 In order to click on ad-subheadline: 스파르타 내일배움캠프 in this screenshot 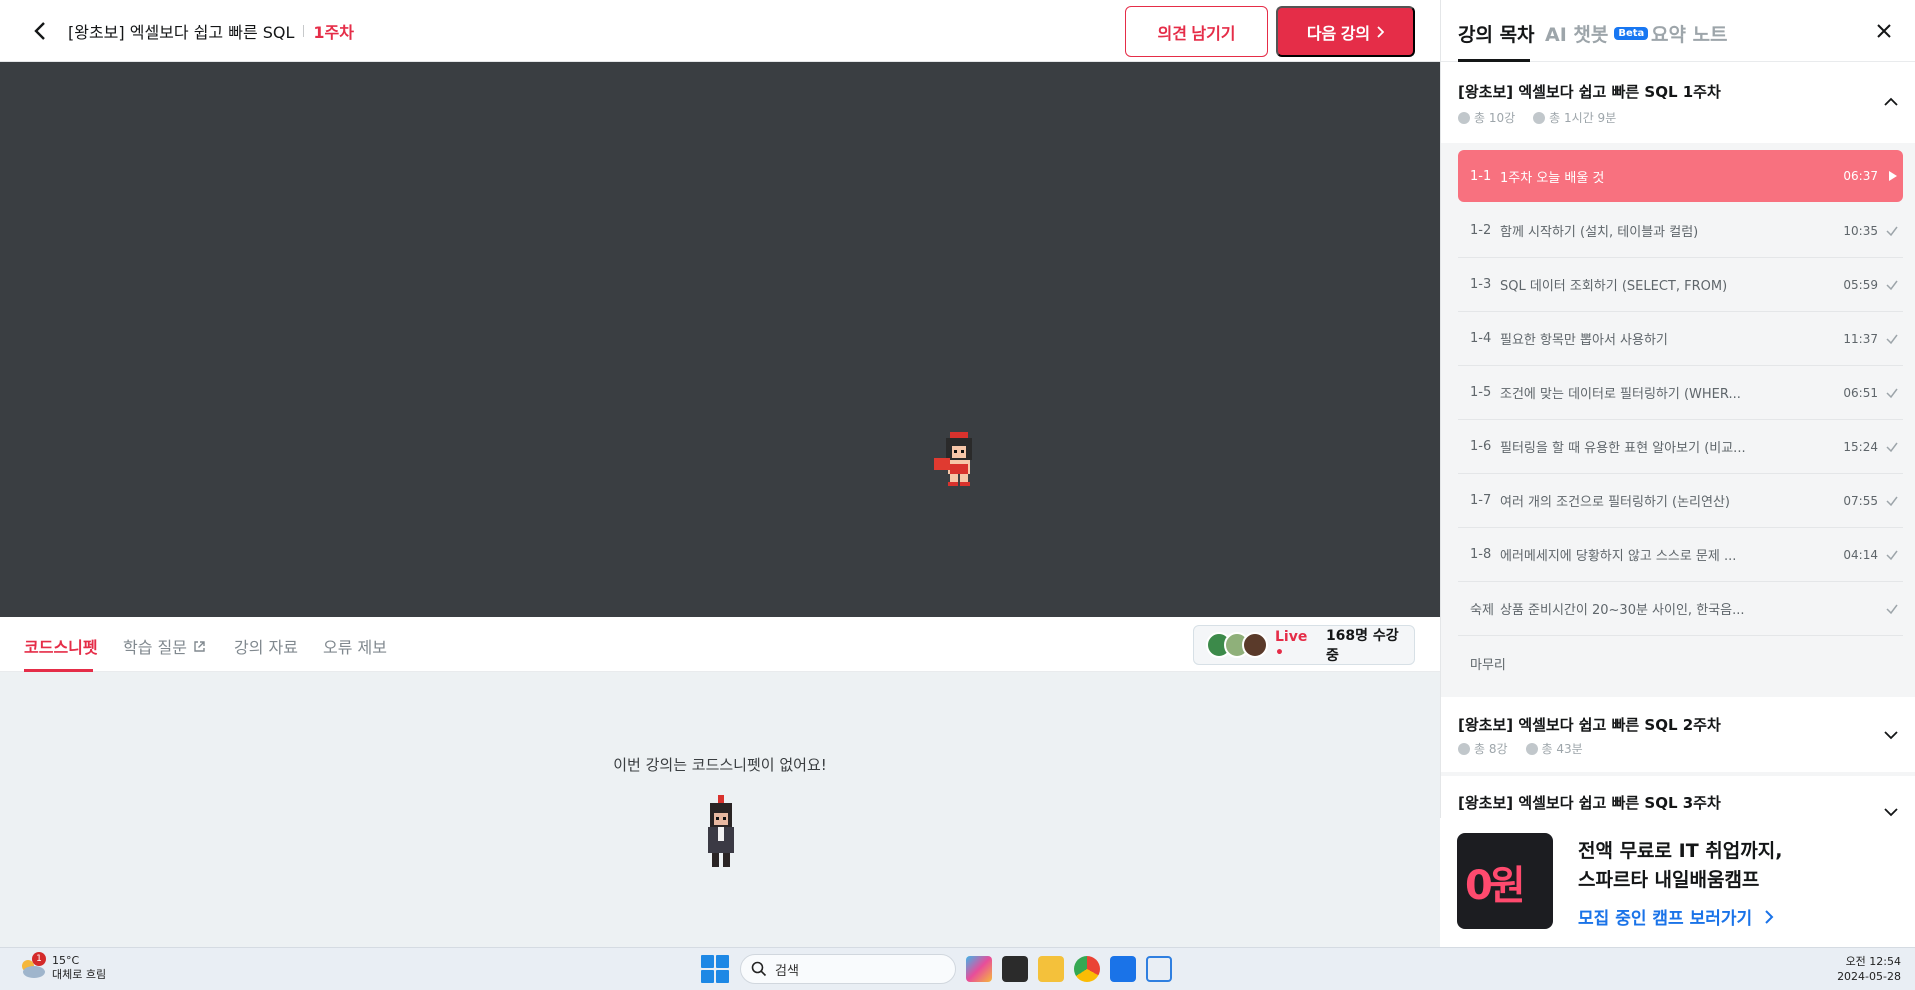, I will do `click(1669, 880)`.